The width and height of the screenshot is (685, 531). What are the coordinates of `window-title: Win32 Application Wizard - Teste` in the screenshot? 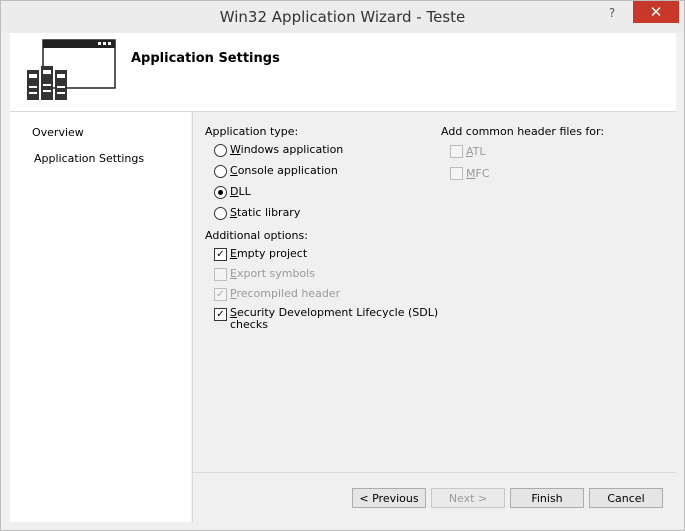 It's located at (342, 17).